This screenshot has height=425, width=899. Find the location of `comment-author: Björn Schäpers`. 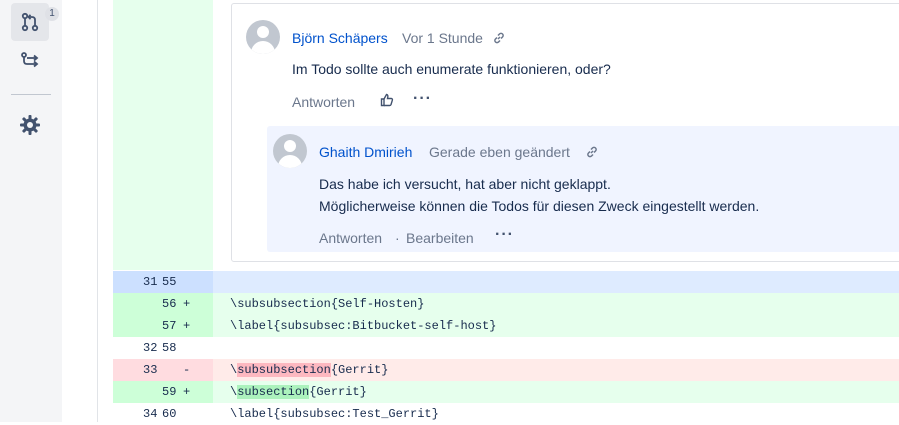

comment-author: Björn Schäpers is located at coordinates (340, 38).